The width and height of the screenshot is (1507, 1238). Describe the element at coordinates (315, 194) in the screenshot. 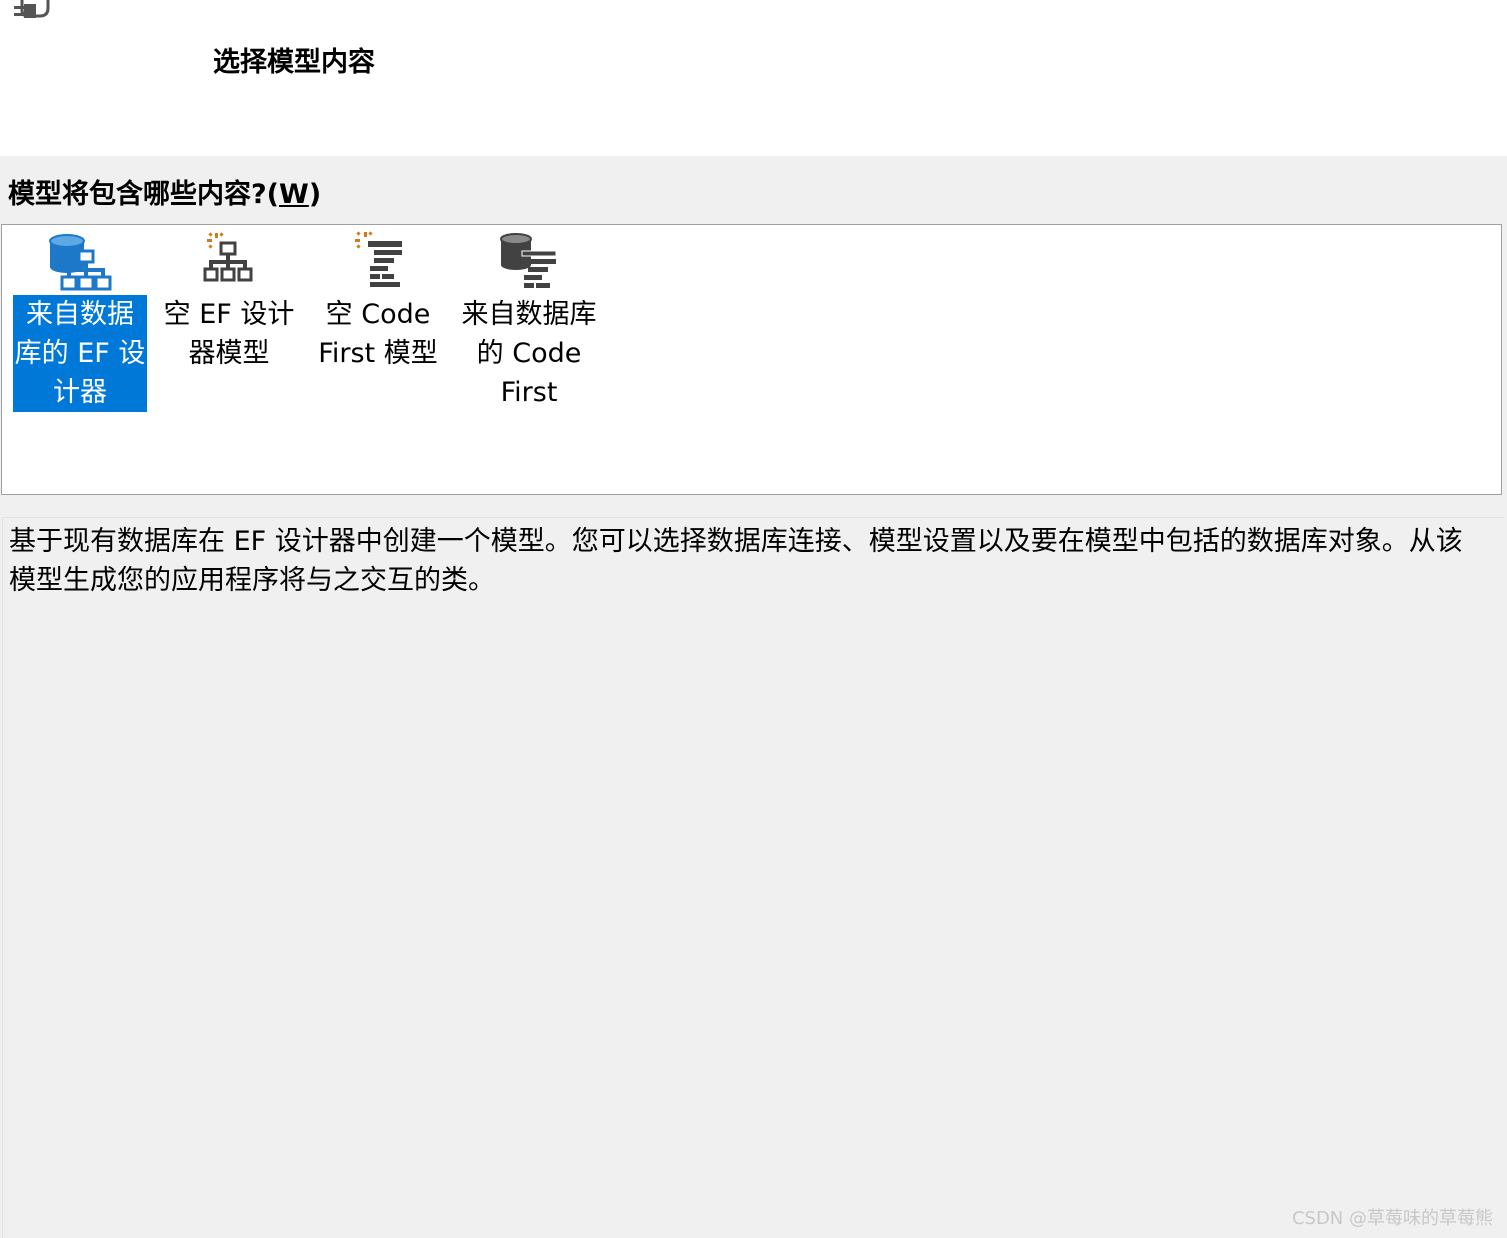

I see `question-text-end: )` at that location.